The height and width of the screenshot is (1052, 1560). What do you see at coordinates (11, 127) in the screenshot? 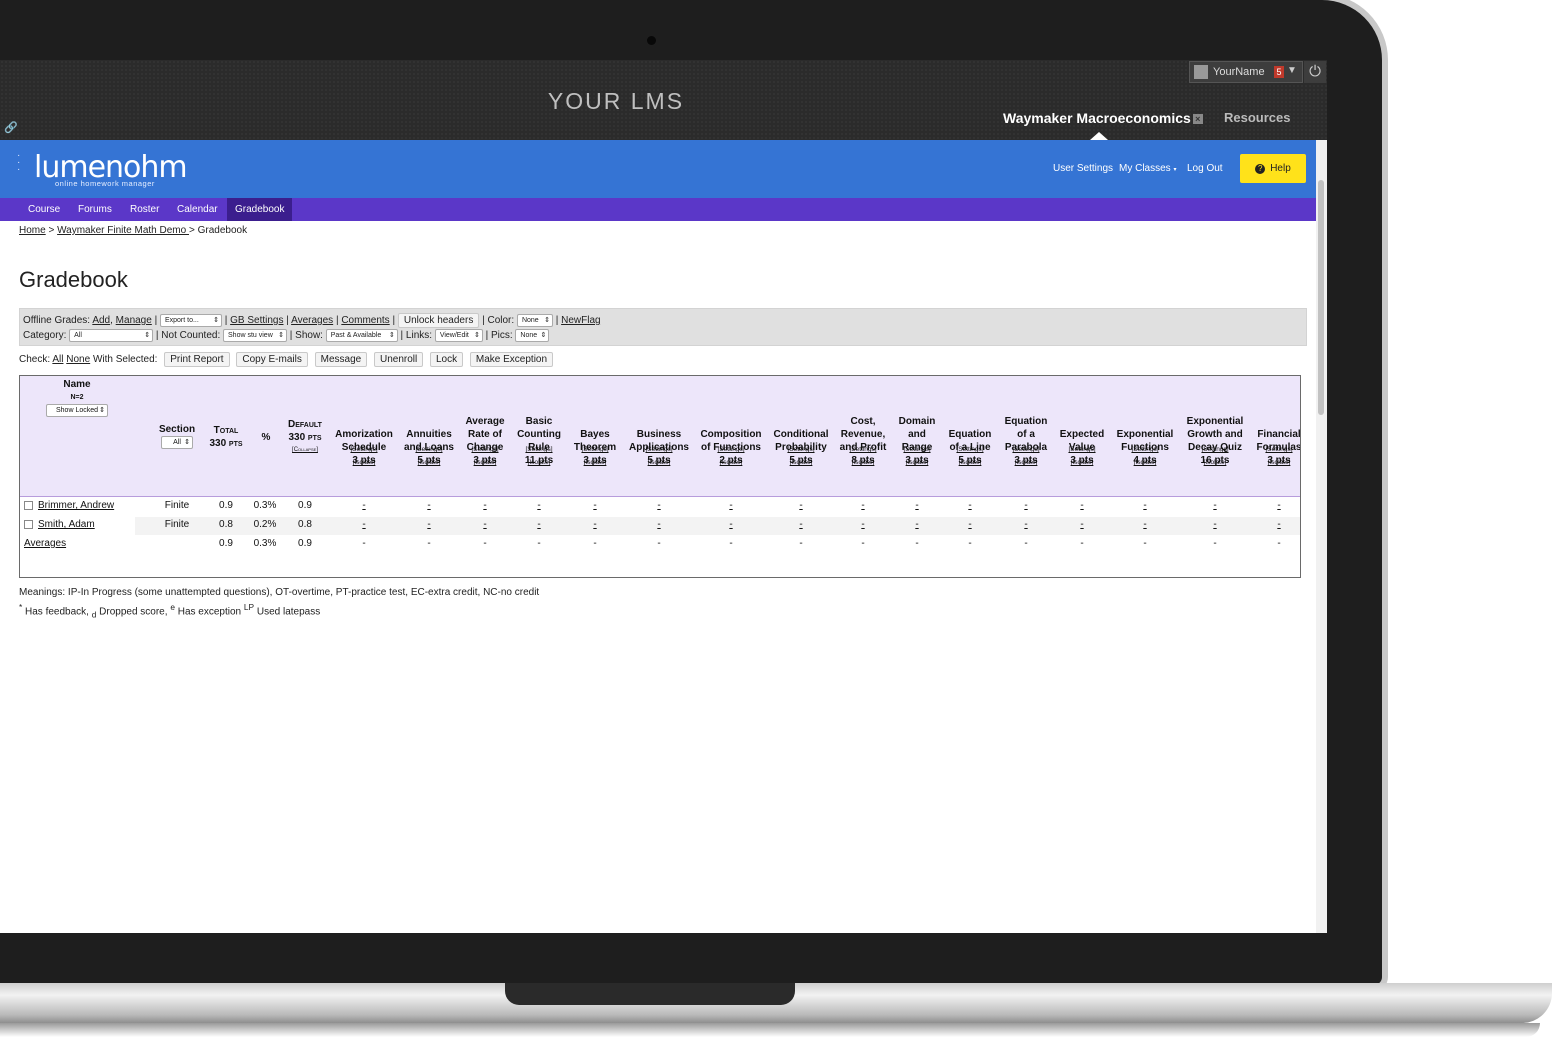
I see `link-icon: 🔗` at bounding box center [11, 127].